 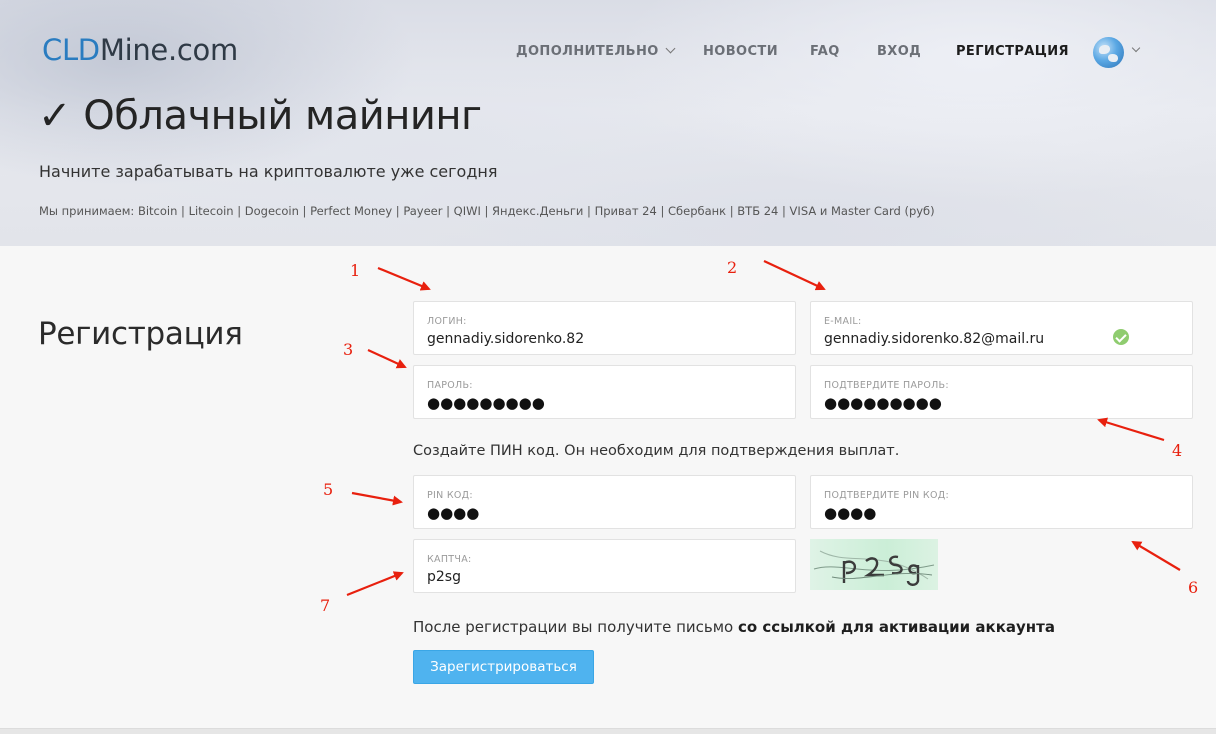 I want to click on annotation-number-1: 1, so click(x=355, y=270).